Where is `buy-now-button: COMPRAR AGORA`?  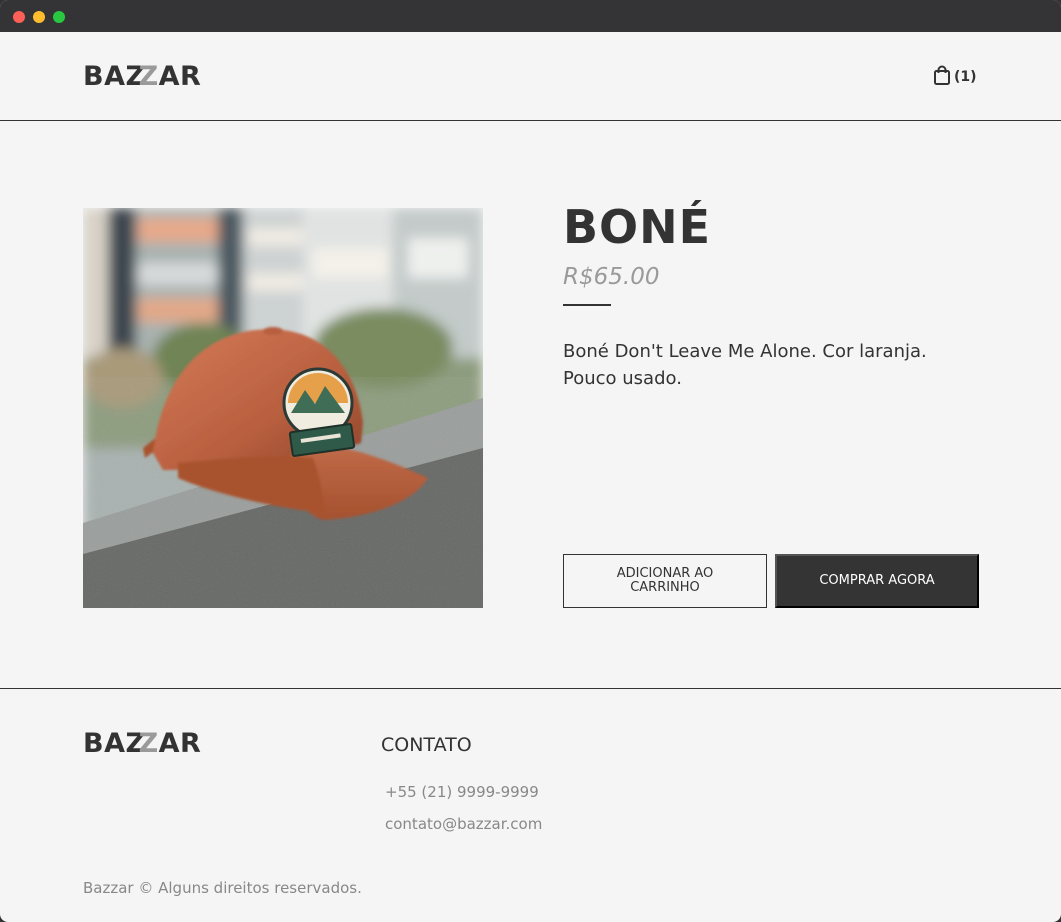 buy-now-button: COMPRAR AGORA is located at coordinates (877, 581).